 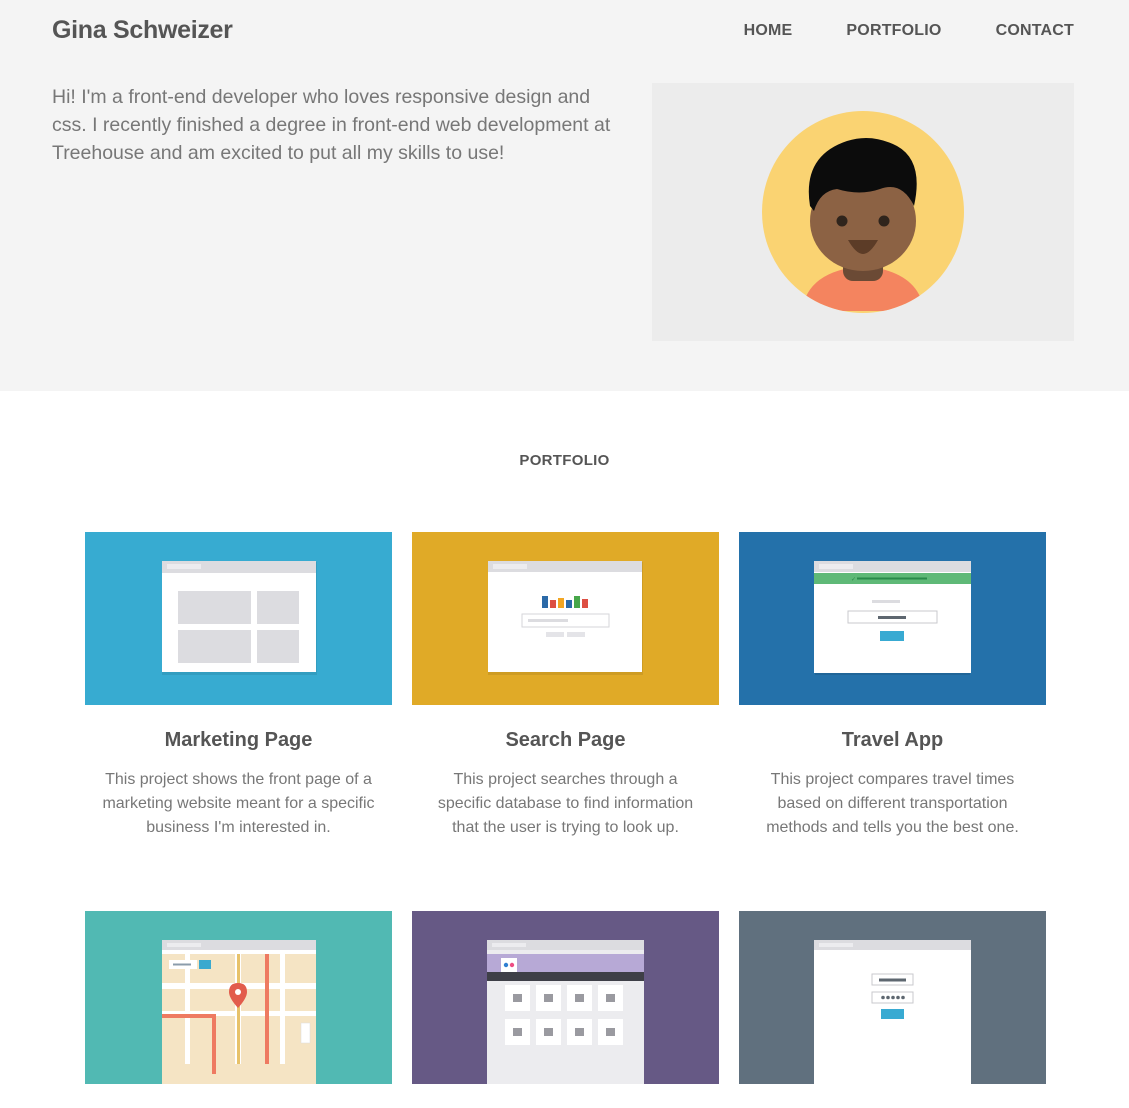 I want to click on login-form-mockup-icon, so click(x=892, y=1012).